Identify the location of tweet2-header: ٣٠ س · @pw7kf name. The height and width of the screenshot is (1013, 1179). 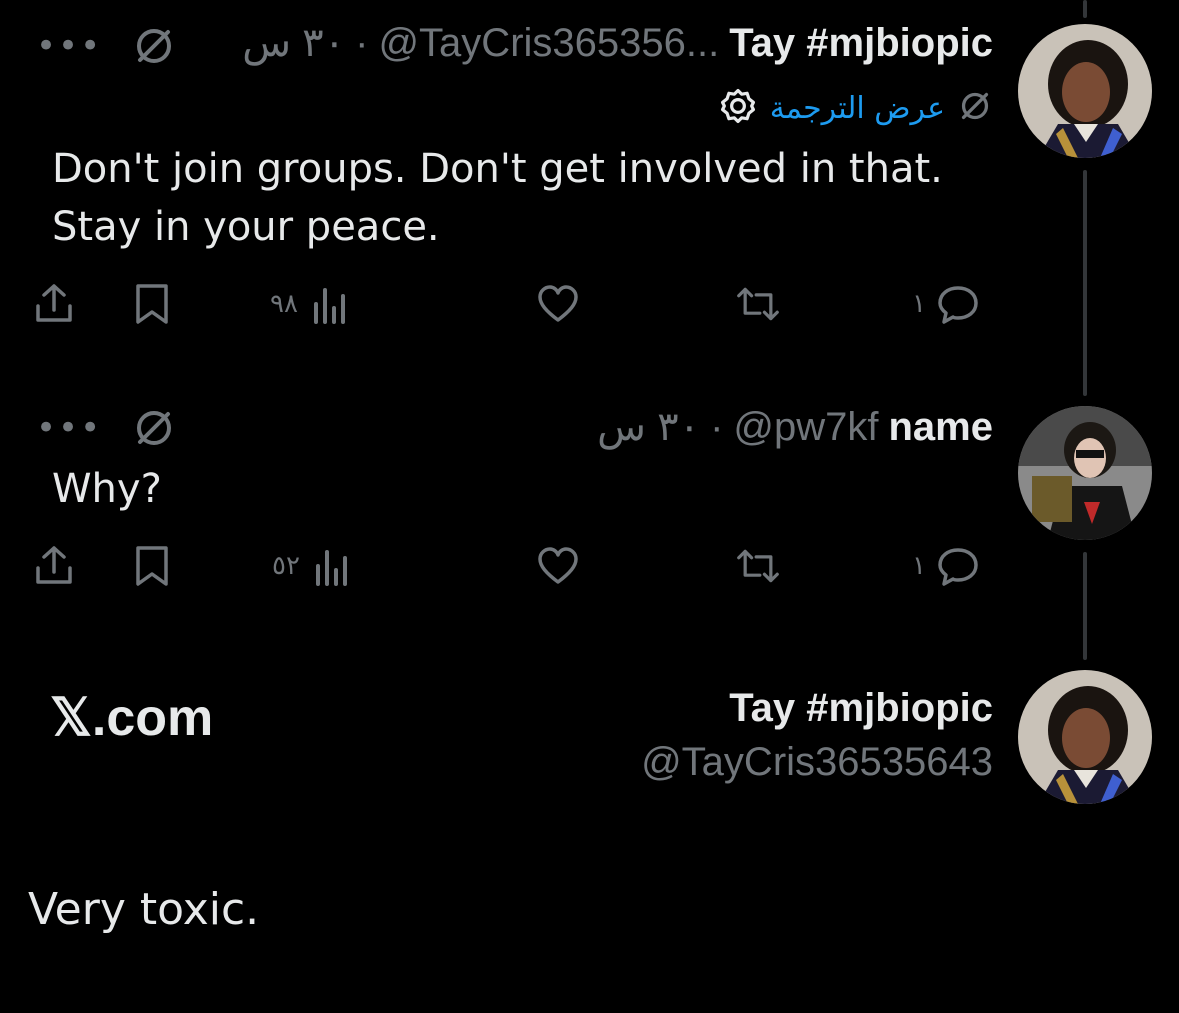
(795, 427).